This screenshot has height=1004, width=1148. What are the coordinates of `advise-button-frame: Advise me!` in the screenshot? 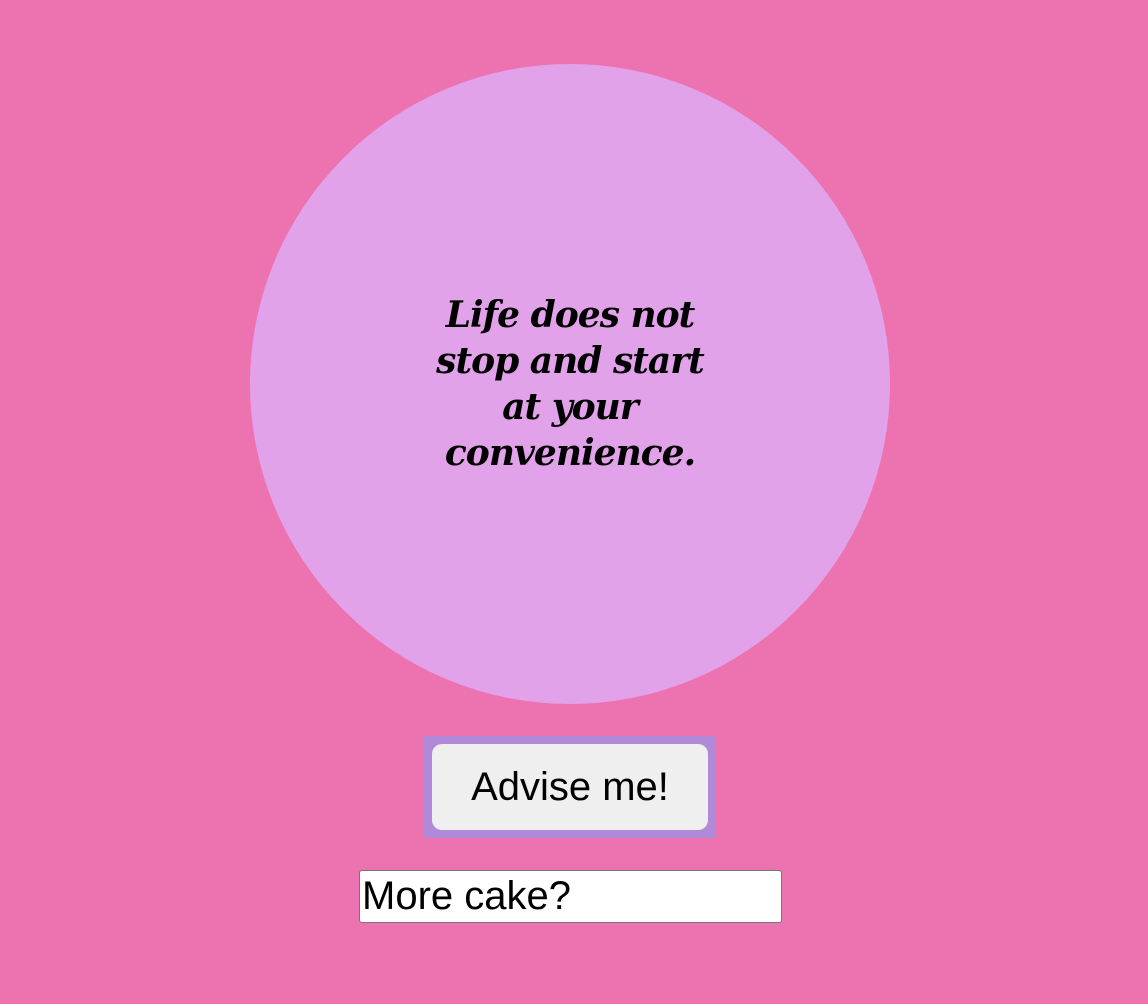 It's located at (570, 787).